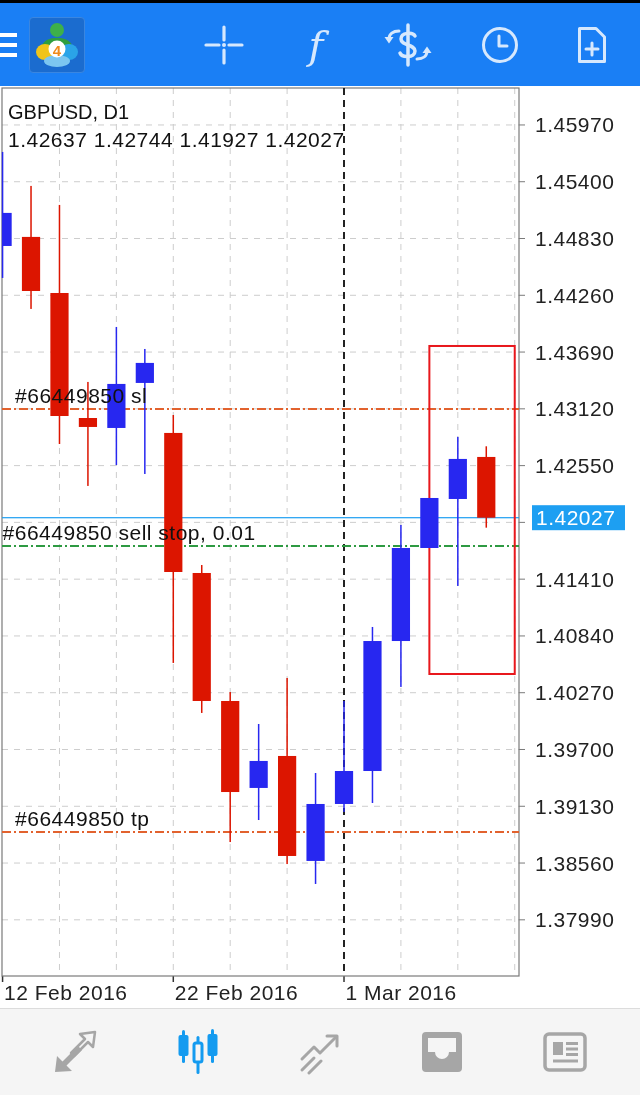 The height and width of the screenshot is (1095, 640). Describe the element at coordinates (575, 806) in the screenshot. I see `price-axis-label: 1.39130` at that location.